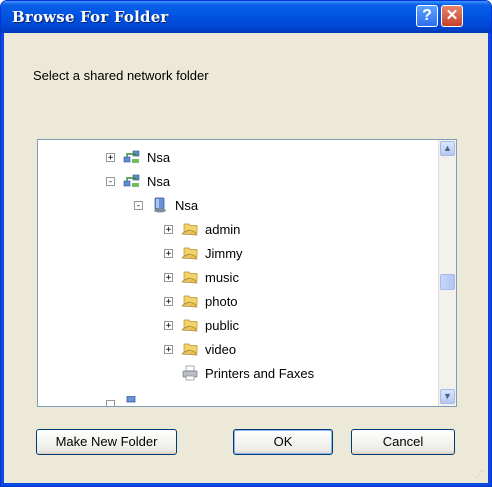 The height and width of the screenshot is (487, 492). I want to click on scroll-thumb, so click(447, 282).